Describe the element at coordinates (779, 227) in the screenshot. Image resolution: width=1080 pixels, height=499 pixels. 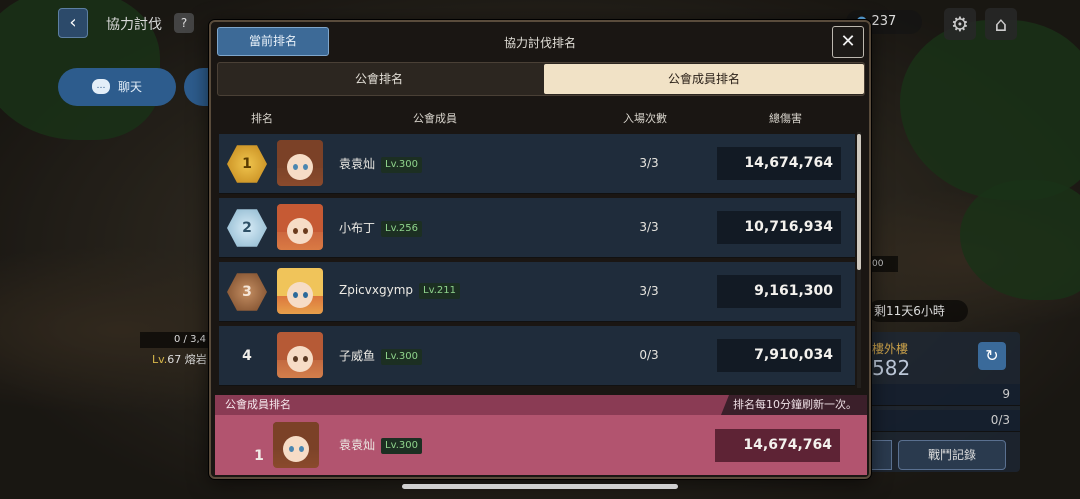
I see `total-damage: 10,716,934` at that location.